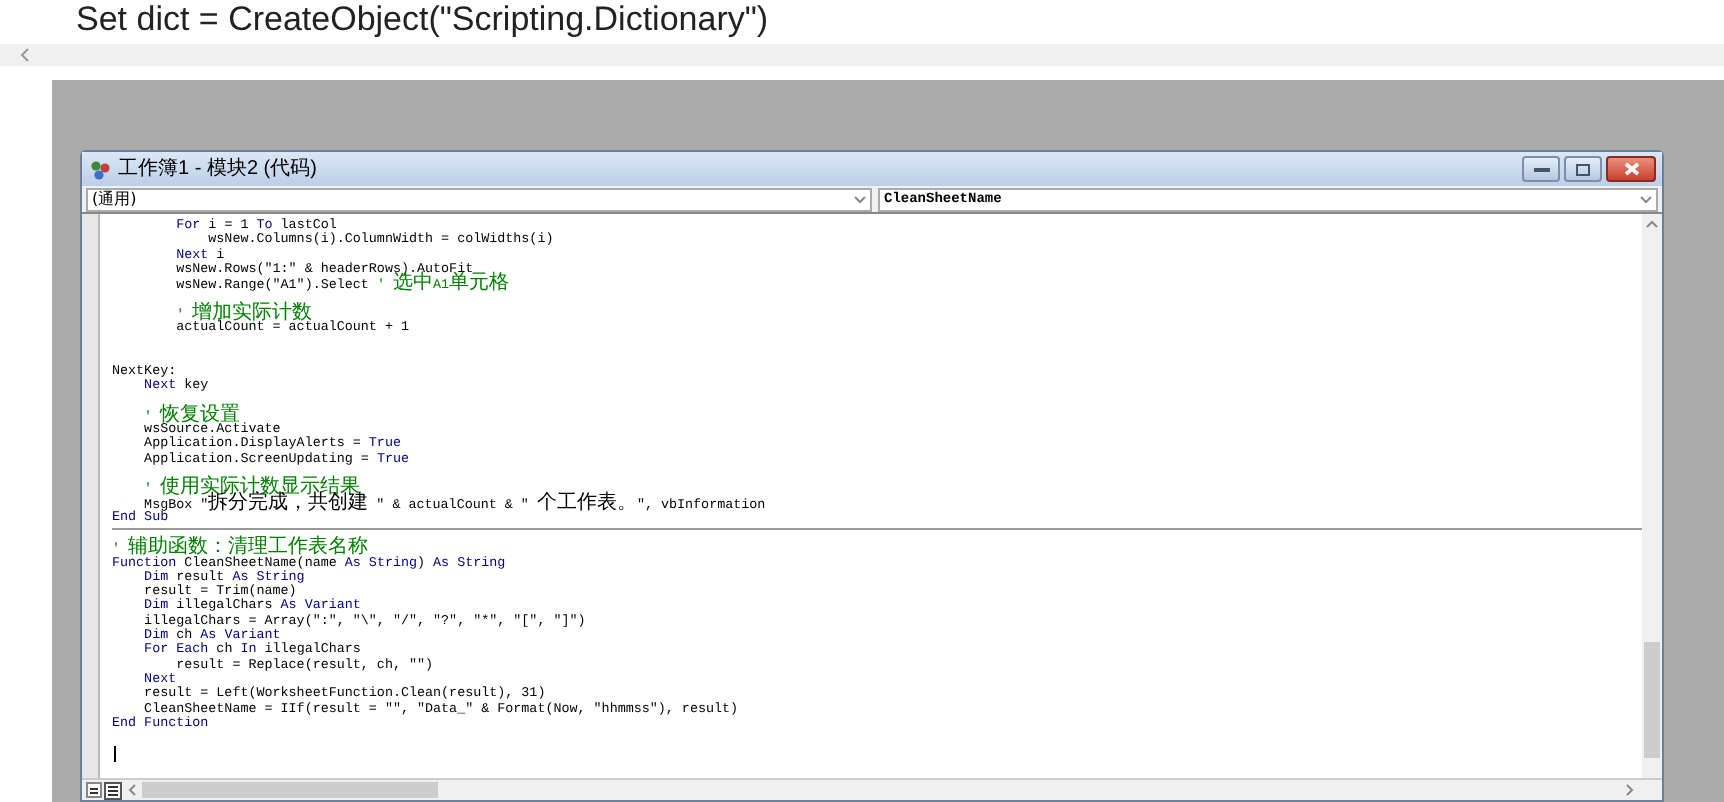 The height and width of the screenshot is (802, 1724). I want to click on object-dropdown: (通用), so click(479, 199).